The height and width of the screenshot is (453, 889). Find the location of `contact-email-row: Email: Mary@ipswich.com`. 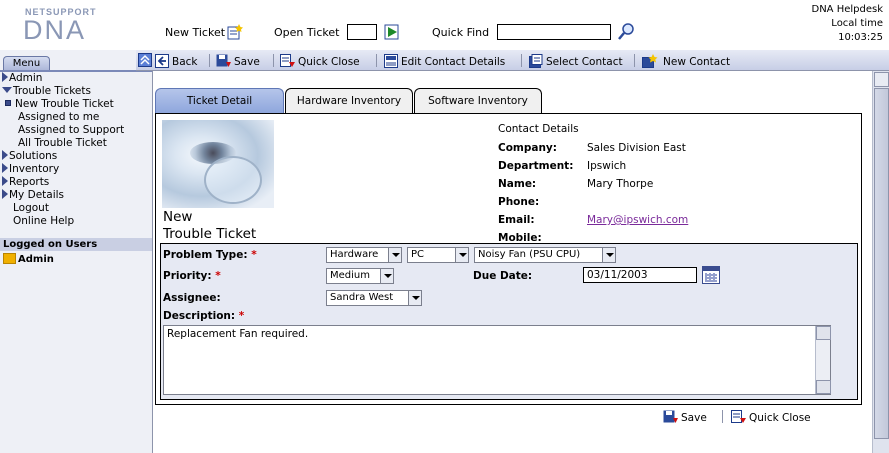

contact-email-row: Email: Mary@ipswich.com is located at coordinates (593, 223).